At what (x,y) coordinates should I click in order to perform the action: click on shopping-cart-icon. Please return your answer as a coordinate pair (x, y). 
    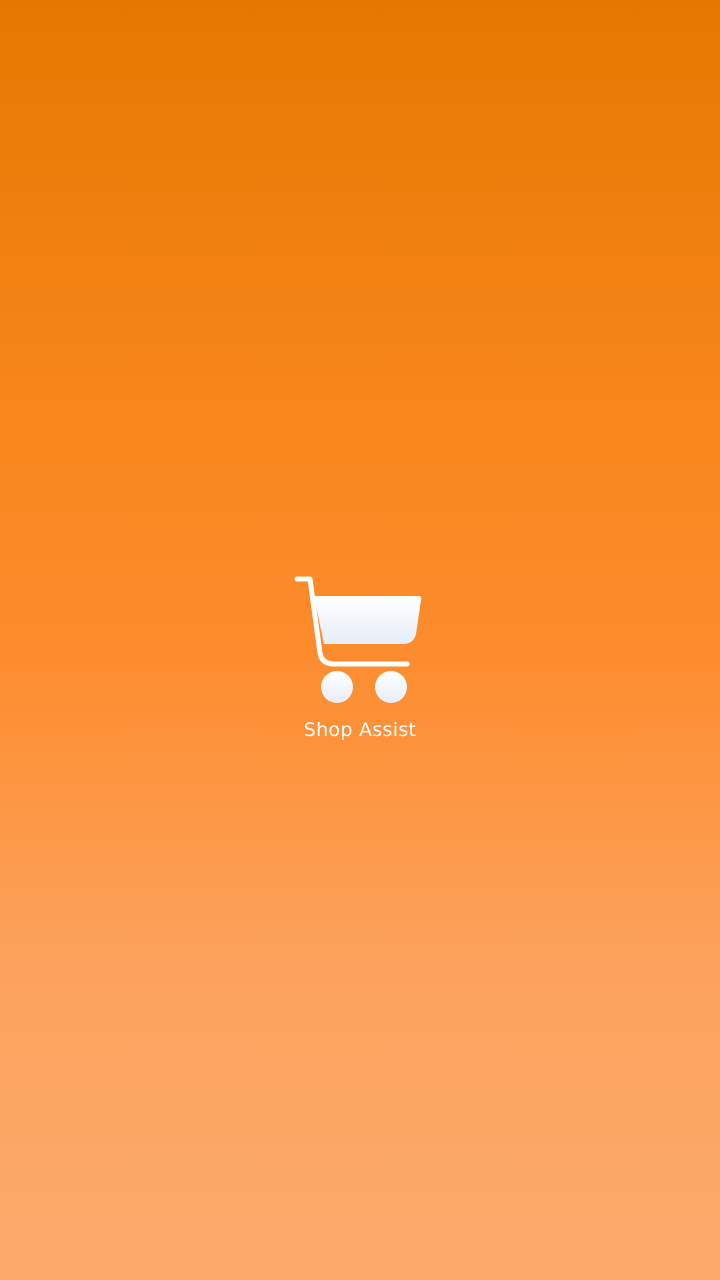
    Looking at the image, I should click on (358, 639).